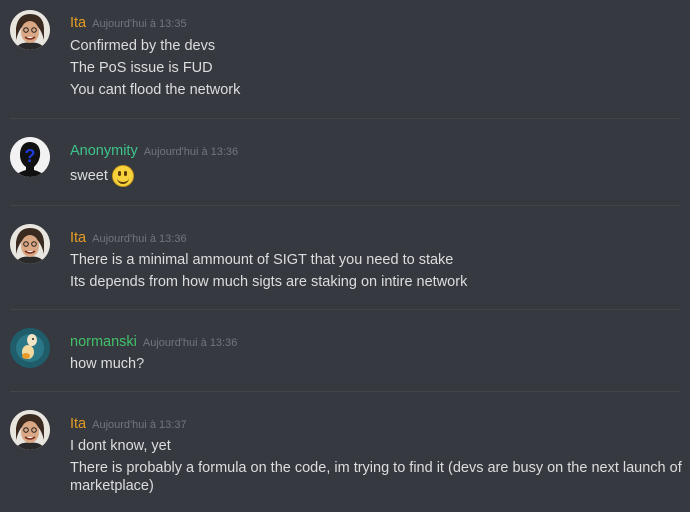  Describe the element at coordinates (104, 151) in the screenshot. I see `author-name: Anonymity` at that location.